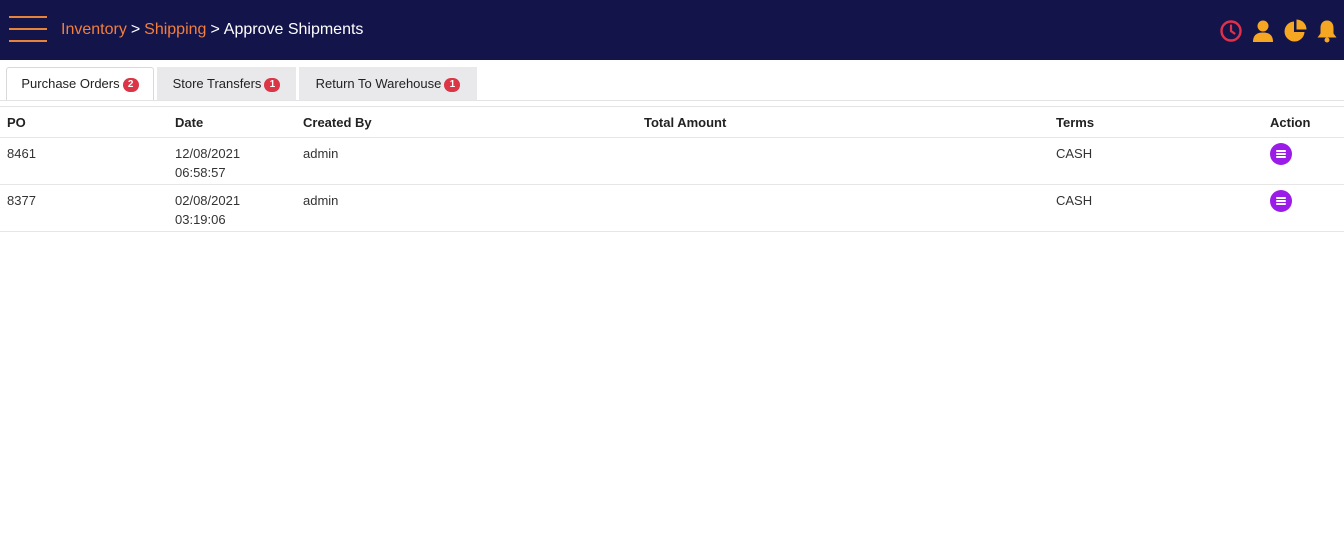  I want to click on tab-purchase-orders: Purchase Orders 2, so click(80, 84).